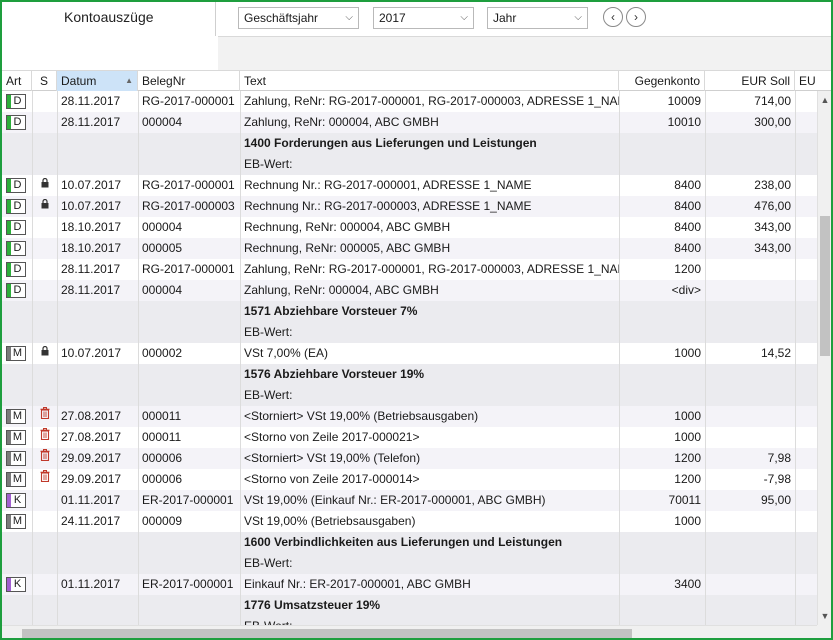  Describe the element at coordinates (775, 353) in the screenshot. I see `debit-amount-cell: 14,52` at that location.